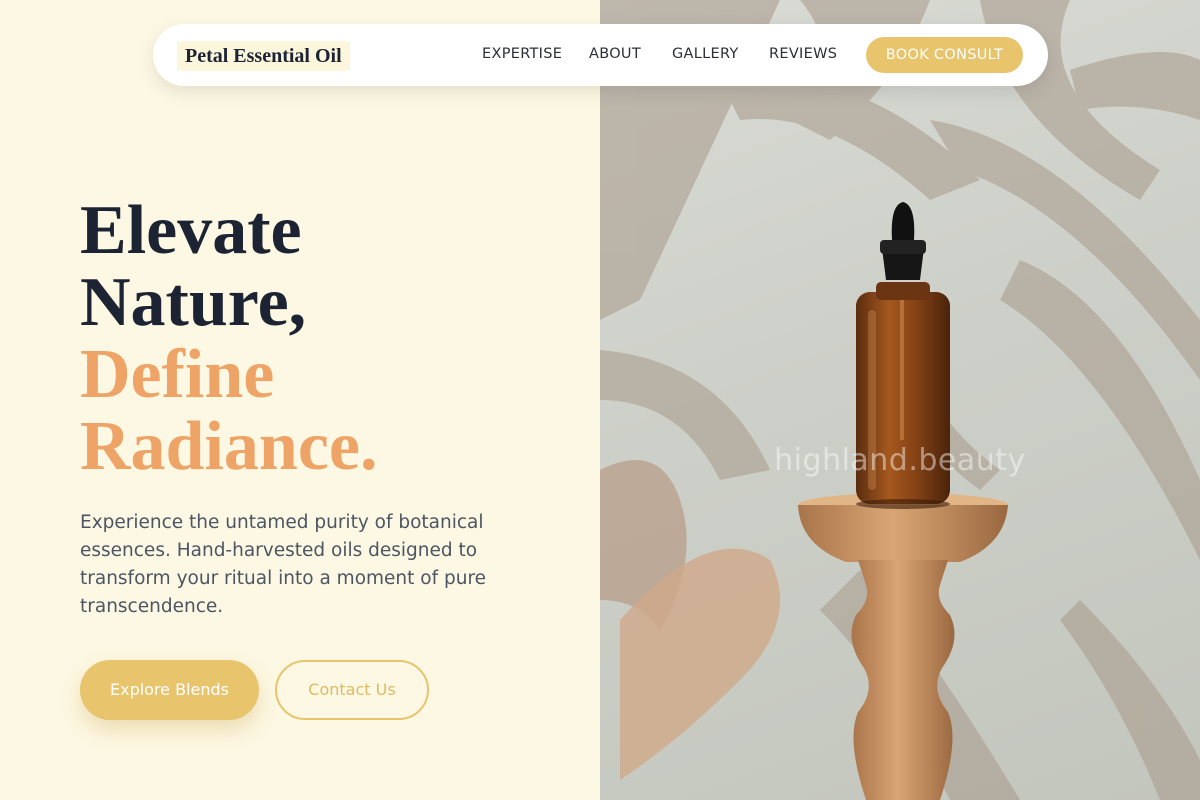 The width and height of the screenshot is (1200, 800). Describe the element at coordinates (191, 230) in the screenshot. I see `headline-line: Elevate` at that location.